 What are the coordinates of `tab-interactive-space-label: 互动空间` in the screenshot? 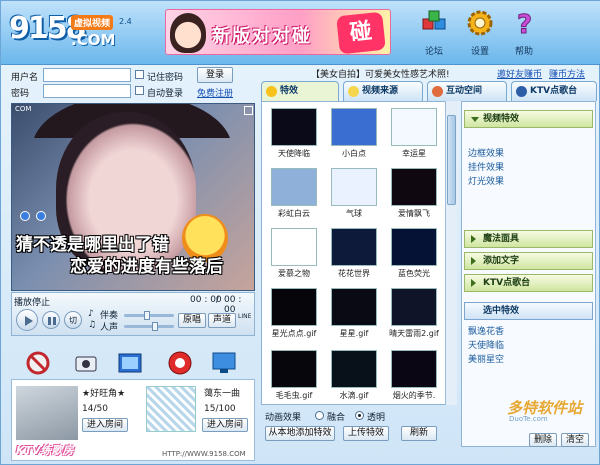 It's located at (464, 91).